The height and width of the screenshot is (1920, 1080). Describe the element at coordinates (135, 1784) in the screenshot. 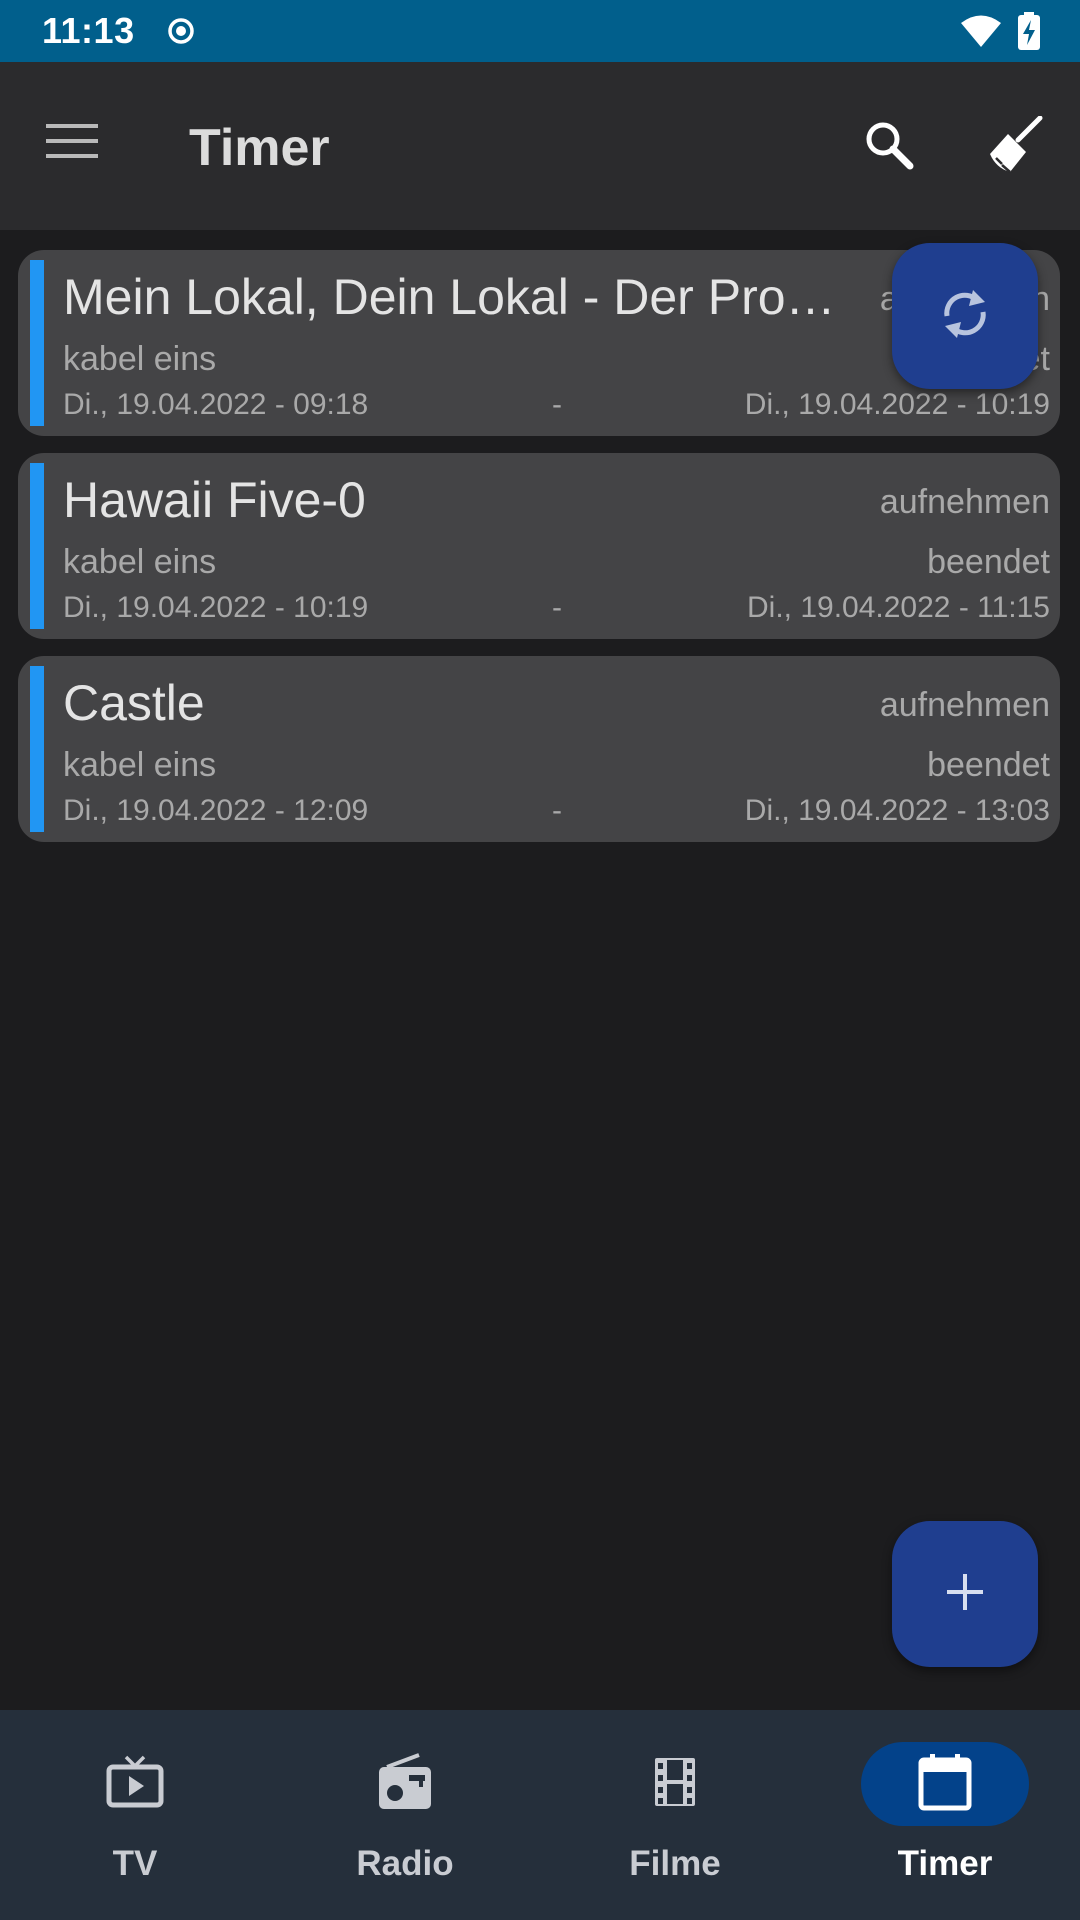

I see `tv-icon` at that location.